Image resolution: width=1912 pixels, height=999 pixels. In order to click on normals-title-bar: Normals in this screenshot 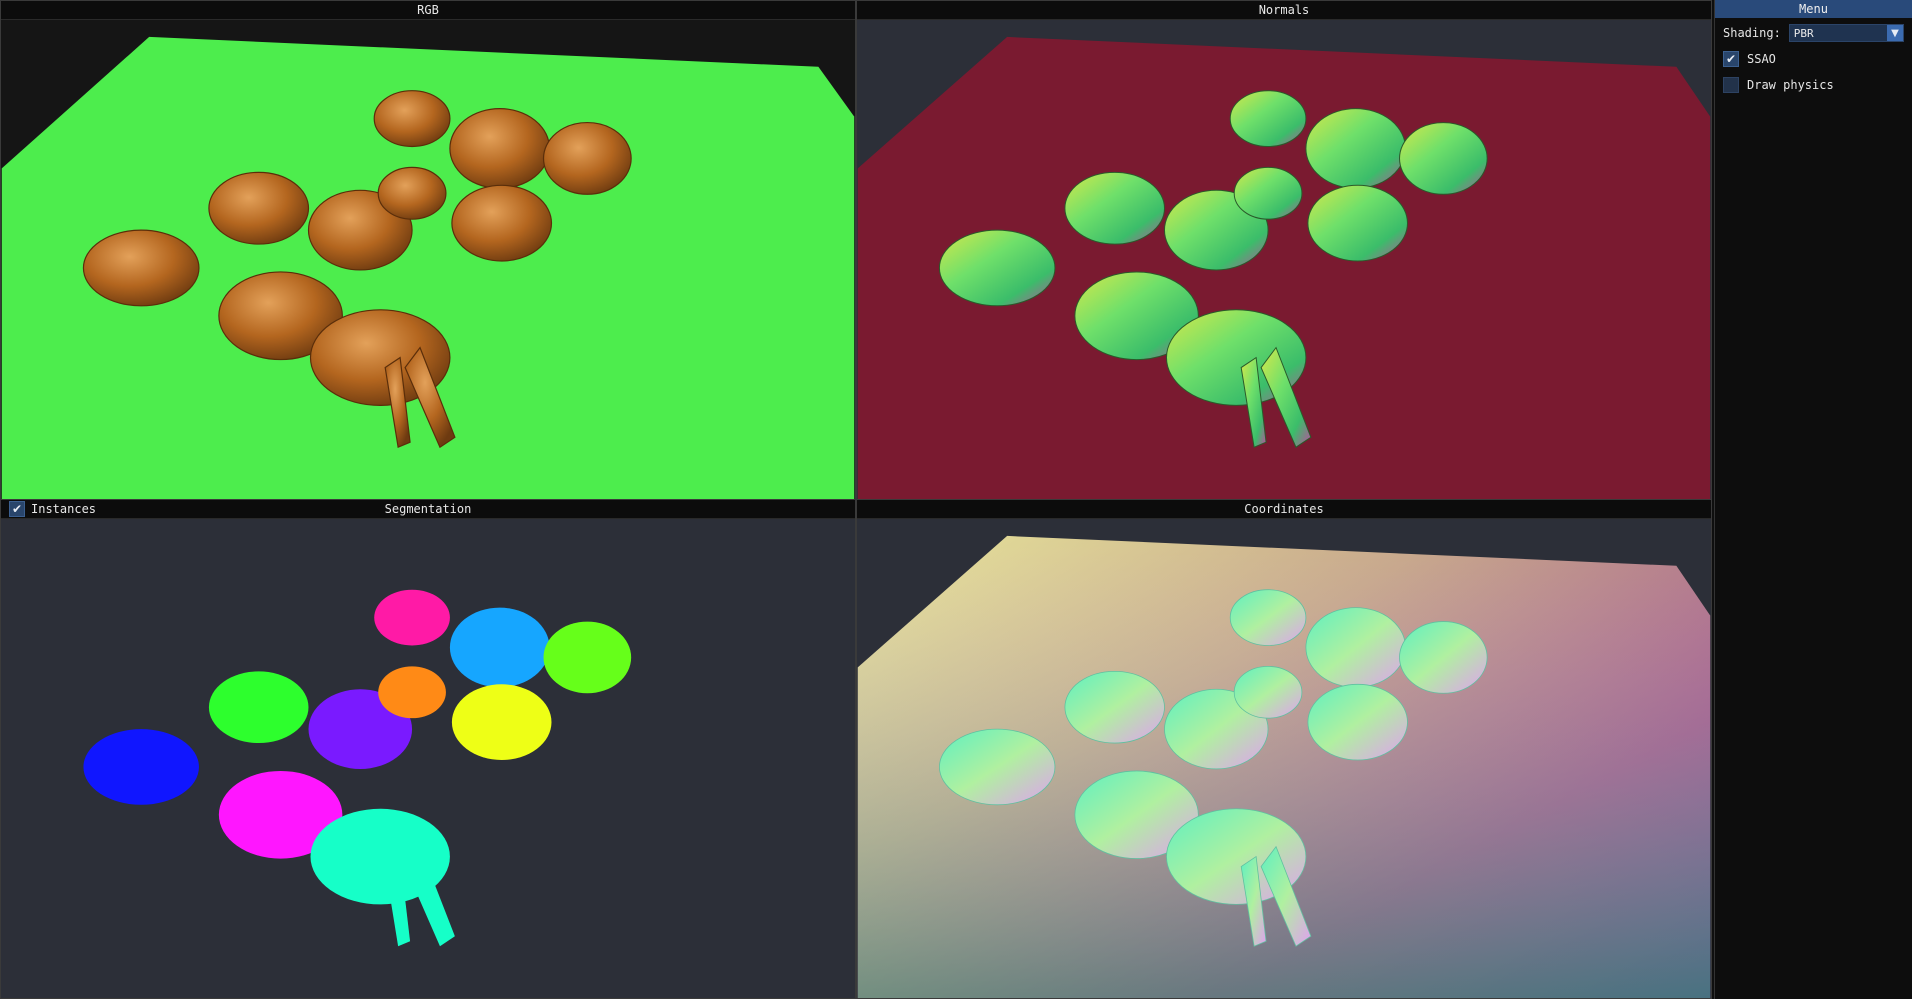, I will do `click(1284, 10)`.